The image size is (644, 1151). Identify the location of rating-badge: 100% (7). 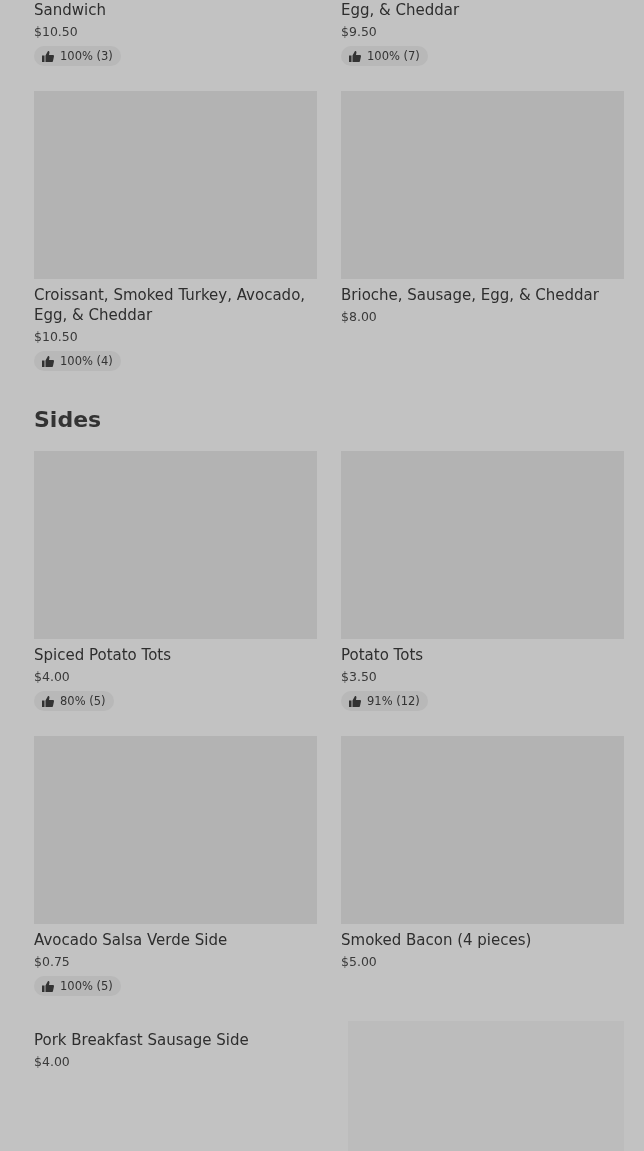
(384, 56).